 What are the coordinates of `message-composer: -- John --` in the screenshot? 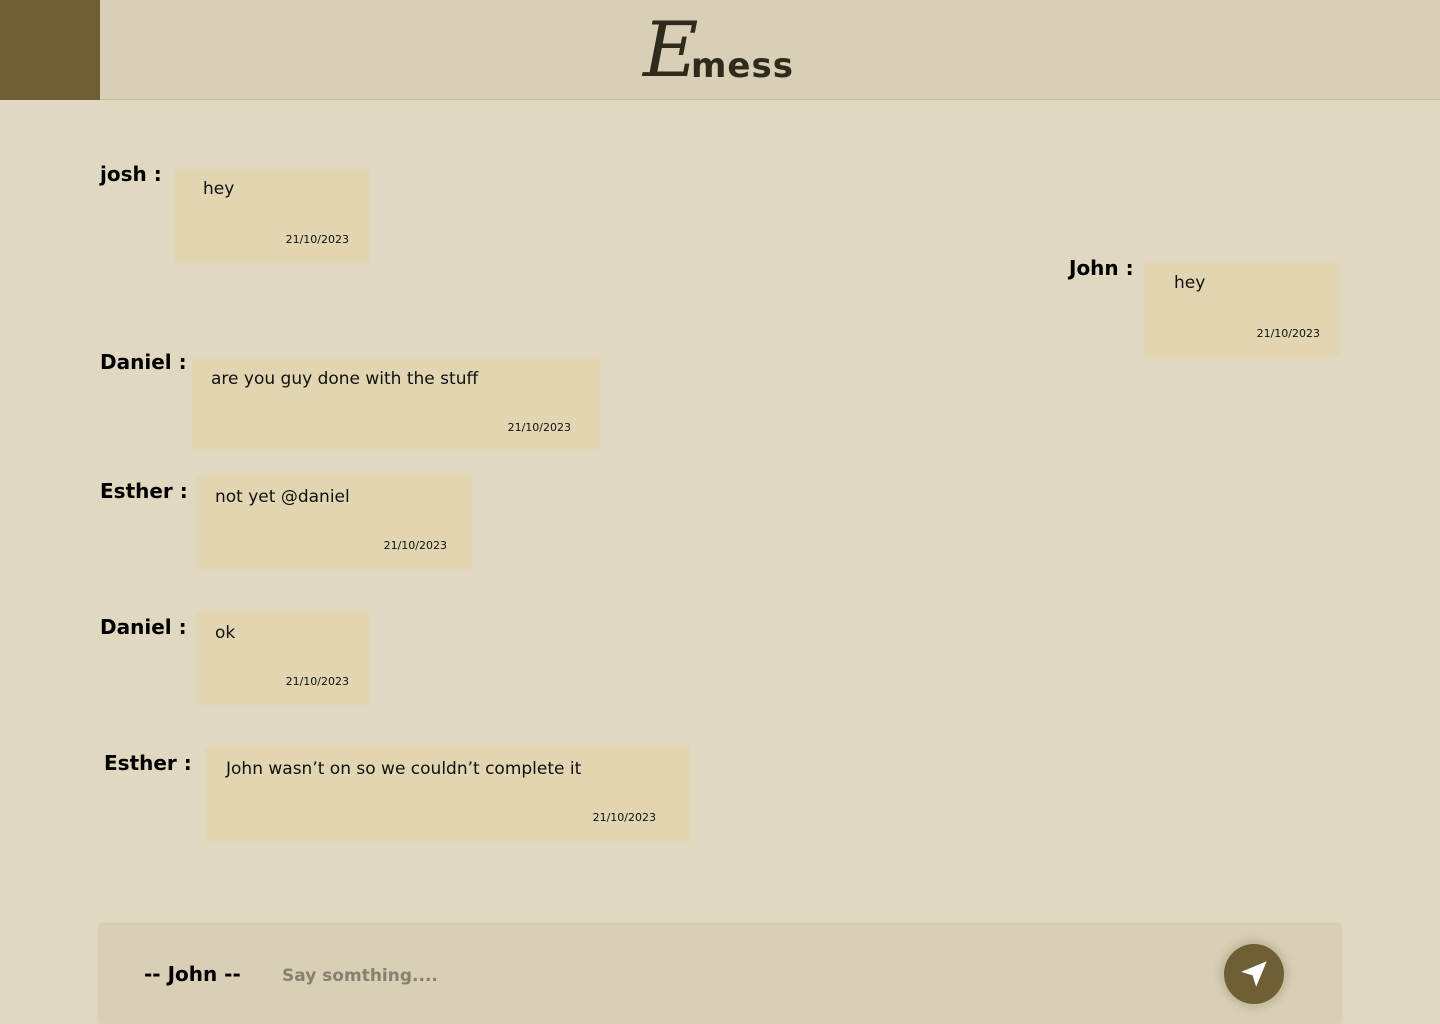 It's located at (720, 974).